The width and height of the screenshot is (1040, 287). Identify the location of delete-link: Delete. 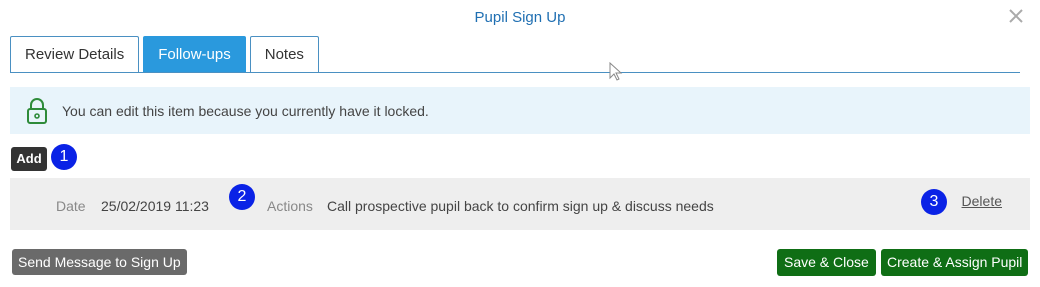
(982, 201).